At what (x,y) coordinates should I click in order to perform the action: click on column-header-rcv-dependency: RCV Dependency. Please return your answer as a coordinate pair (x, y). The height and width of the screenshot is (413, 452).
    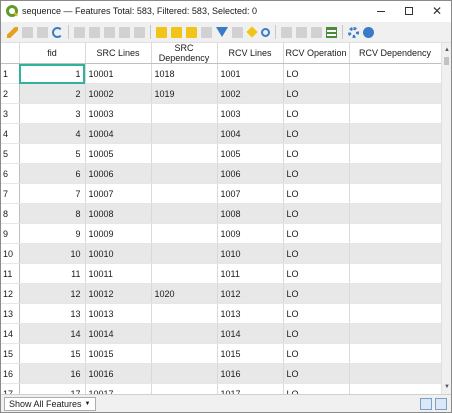
    Looking at the image, I should click on (395, 53).